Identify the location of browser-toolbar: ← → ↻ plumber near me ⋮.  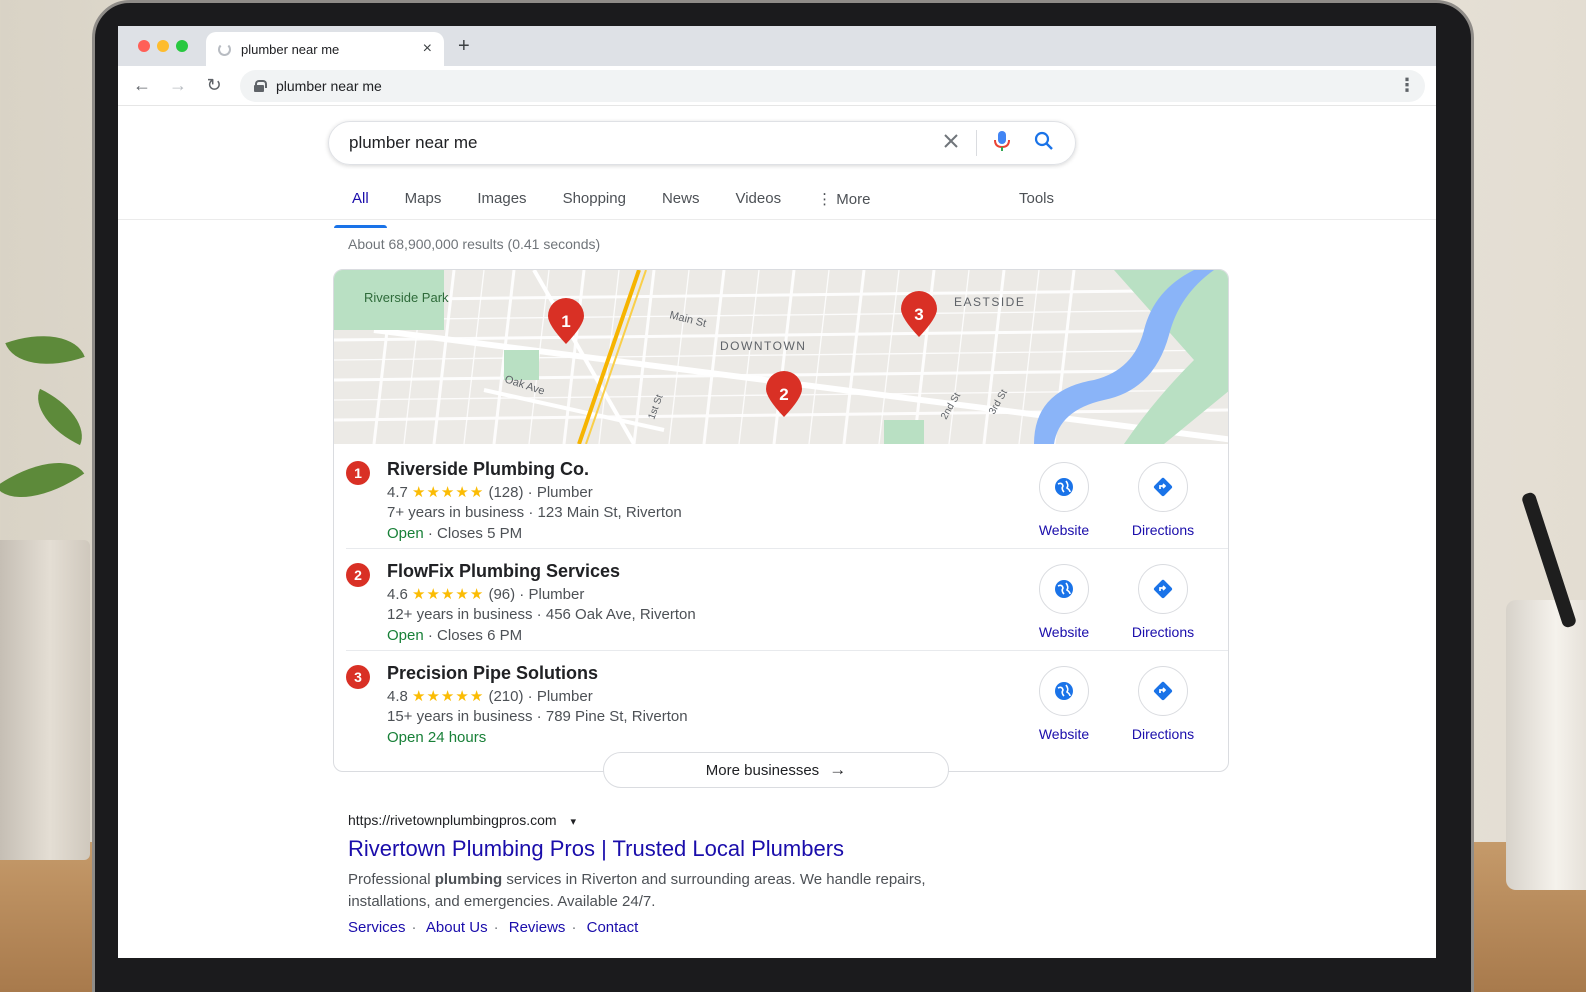
(777, 86).